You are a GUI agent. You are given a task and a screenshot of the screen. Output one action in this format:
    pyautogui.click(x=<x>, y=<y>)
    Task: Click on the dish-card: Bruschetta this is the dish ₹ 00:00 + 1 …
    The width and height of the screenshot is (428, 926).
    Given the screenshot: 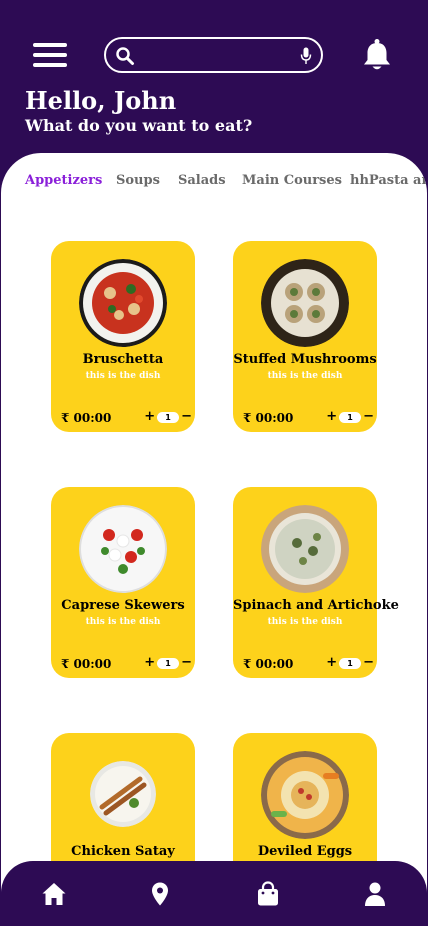 What is the action you would take?
    pyautogui.click(x=123, y=336)
    